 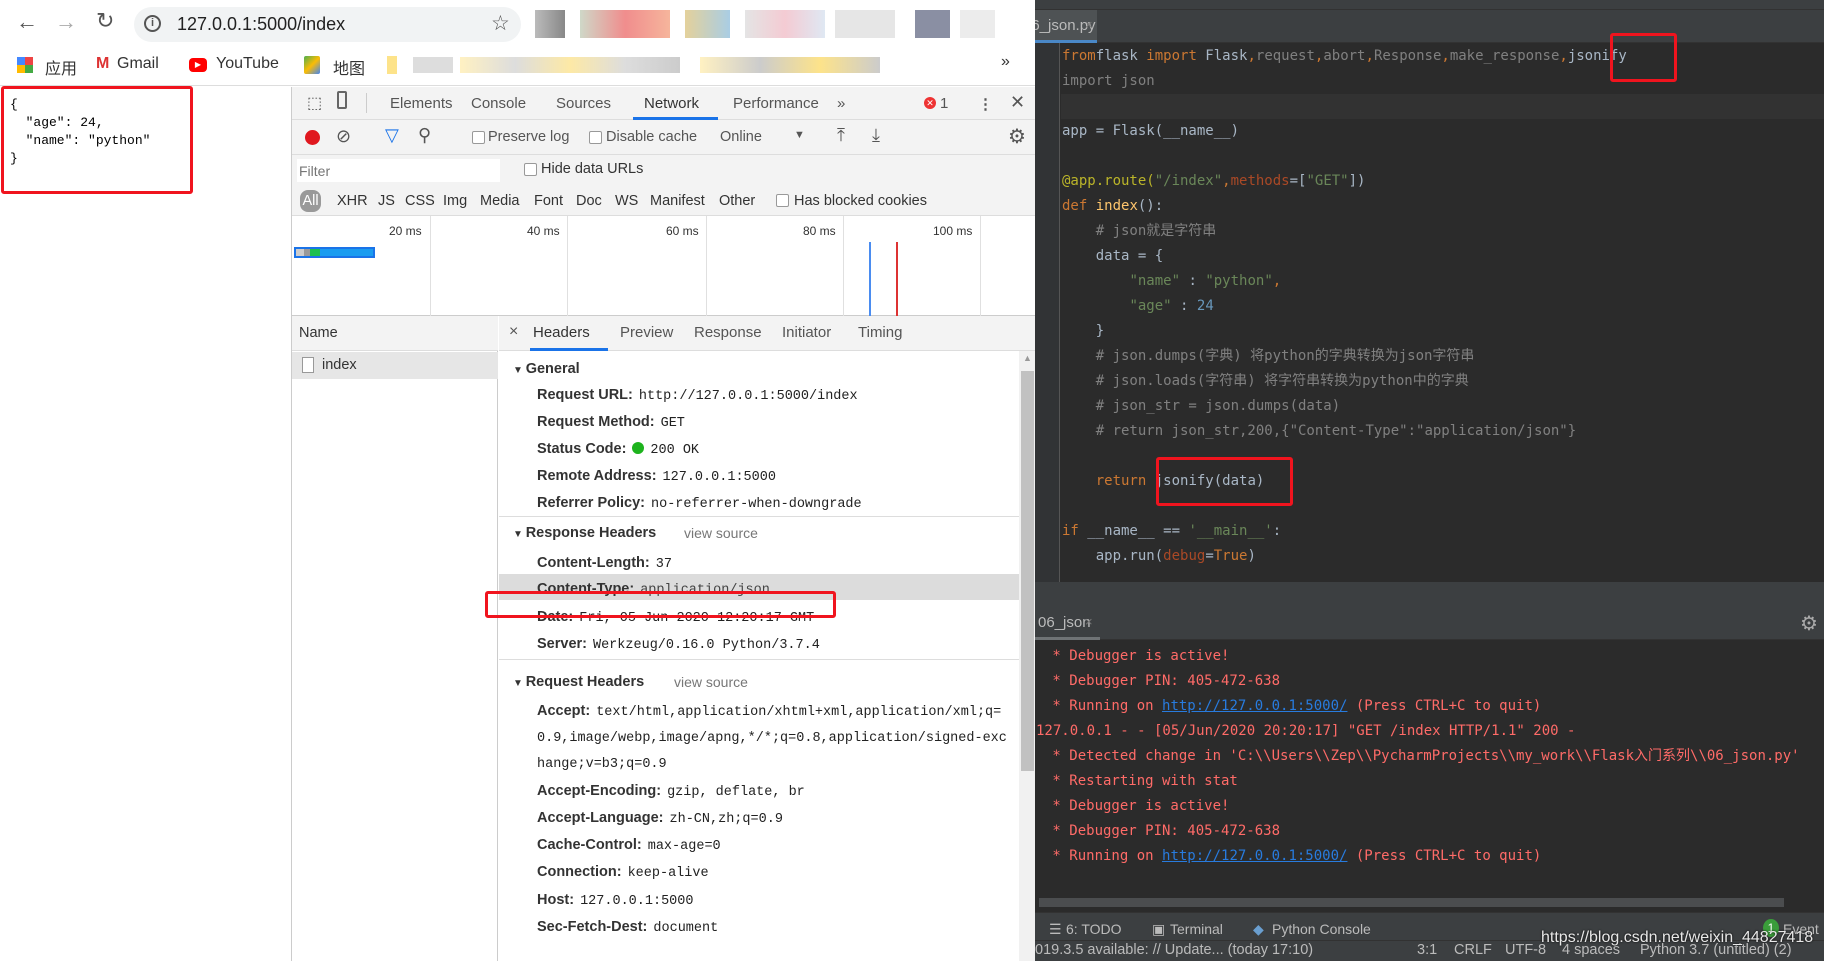 I want to click on vertical-scrollbar: ▲, so click(x=1027, y=656).